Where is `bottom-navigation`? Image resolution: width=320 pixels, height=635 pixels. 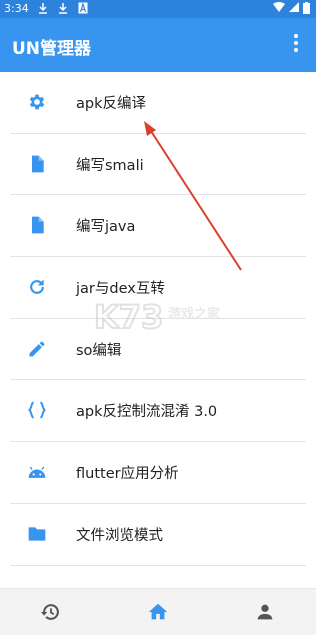
bottom-navigation is located at coordinates (158, 611).